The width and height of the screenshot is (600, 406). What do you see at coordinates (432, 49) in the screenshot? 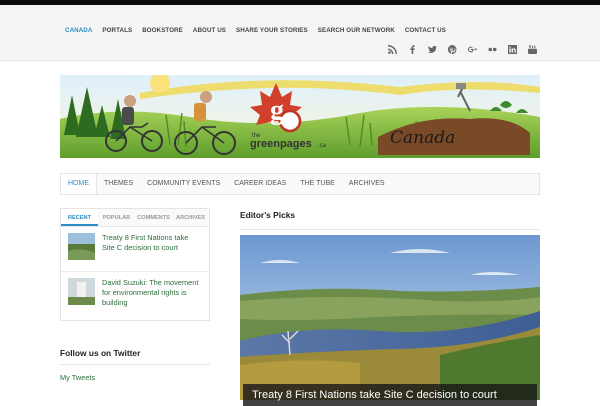
I see `twitter-icon` at bounding box center [432, 49].